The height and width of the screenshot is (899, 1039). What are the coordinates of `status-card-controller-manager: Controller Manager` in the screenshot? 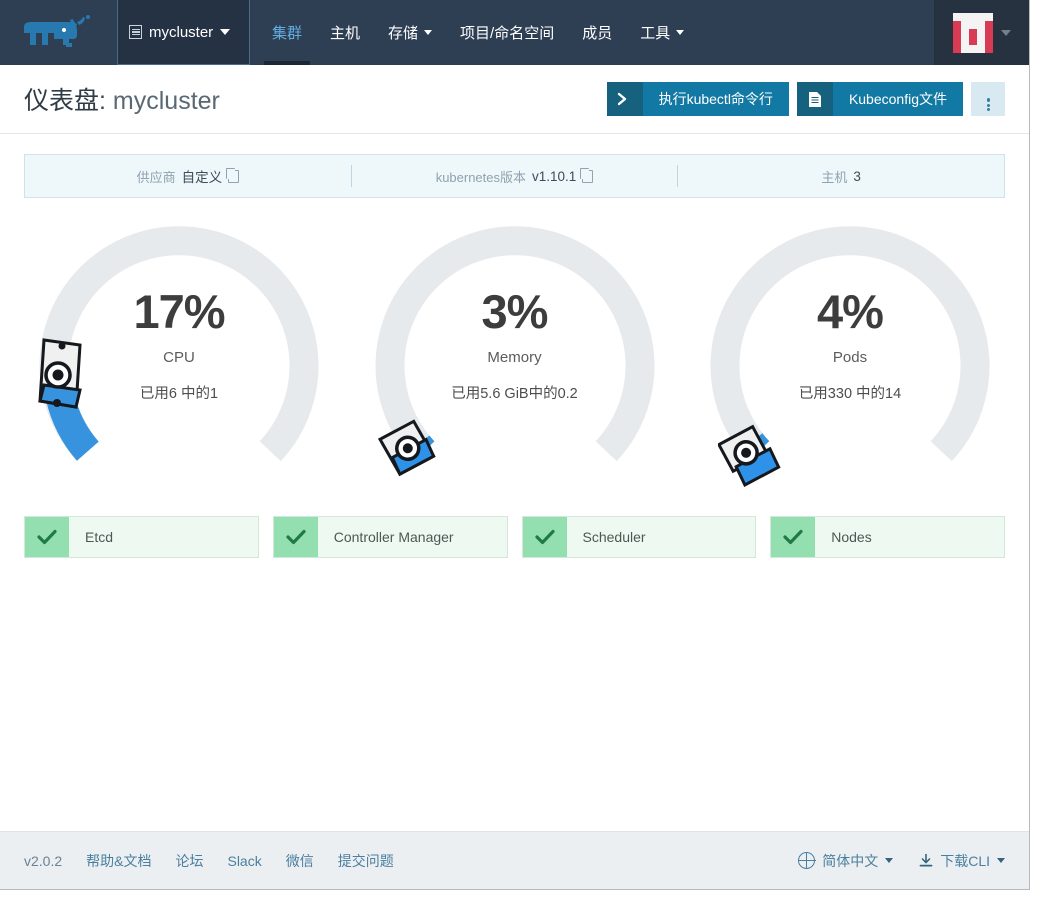 It's located at (390, 537).